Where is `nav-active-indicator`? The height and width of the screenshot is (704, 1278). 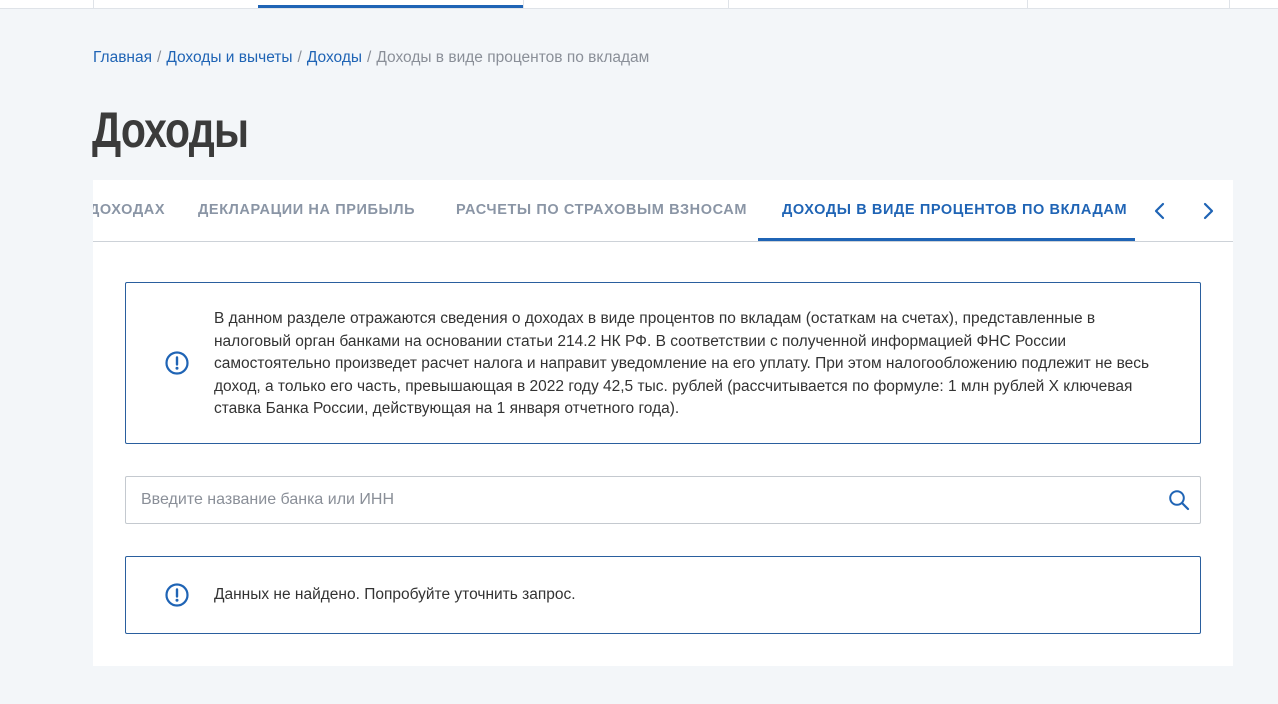
nav-active-indicator is located at coordinates (390, 6).